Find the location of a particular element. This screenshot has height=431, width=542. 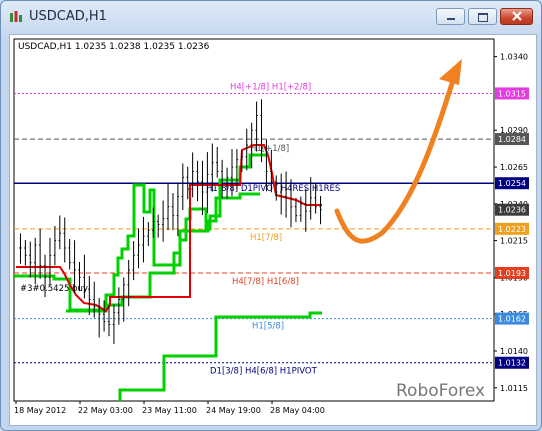

price-badge-label: 1.0223 is located at coordinates (512, 229).